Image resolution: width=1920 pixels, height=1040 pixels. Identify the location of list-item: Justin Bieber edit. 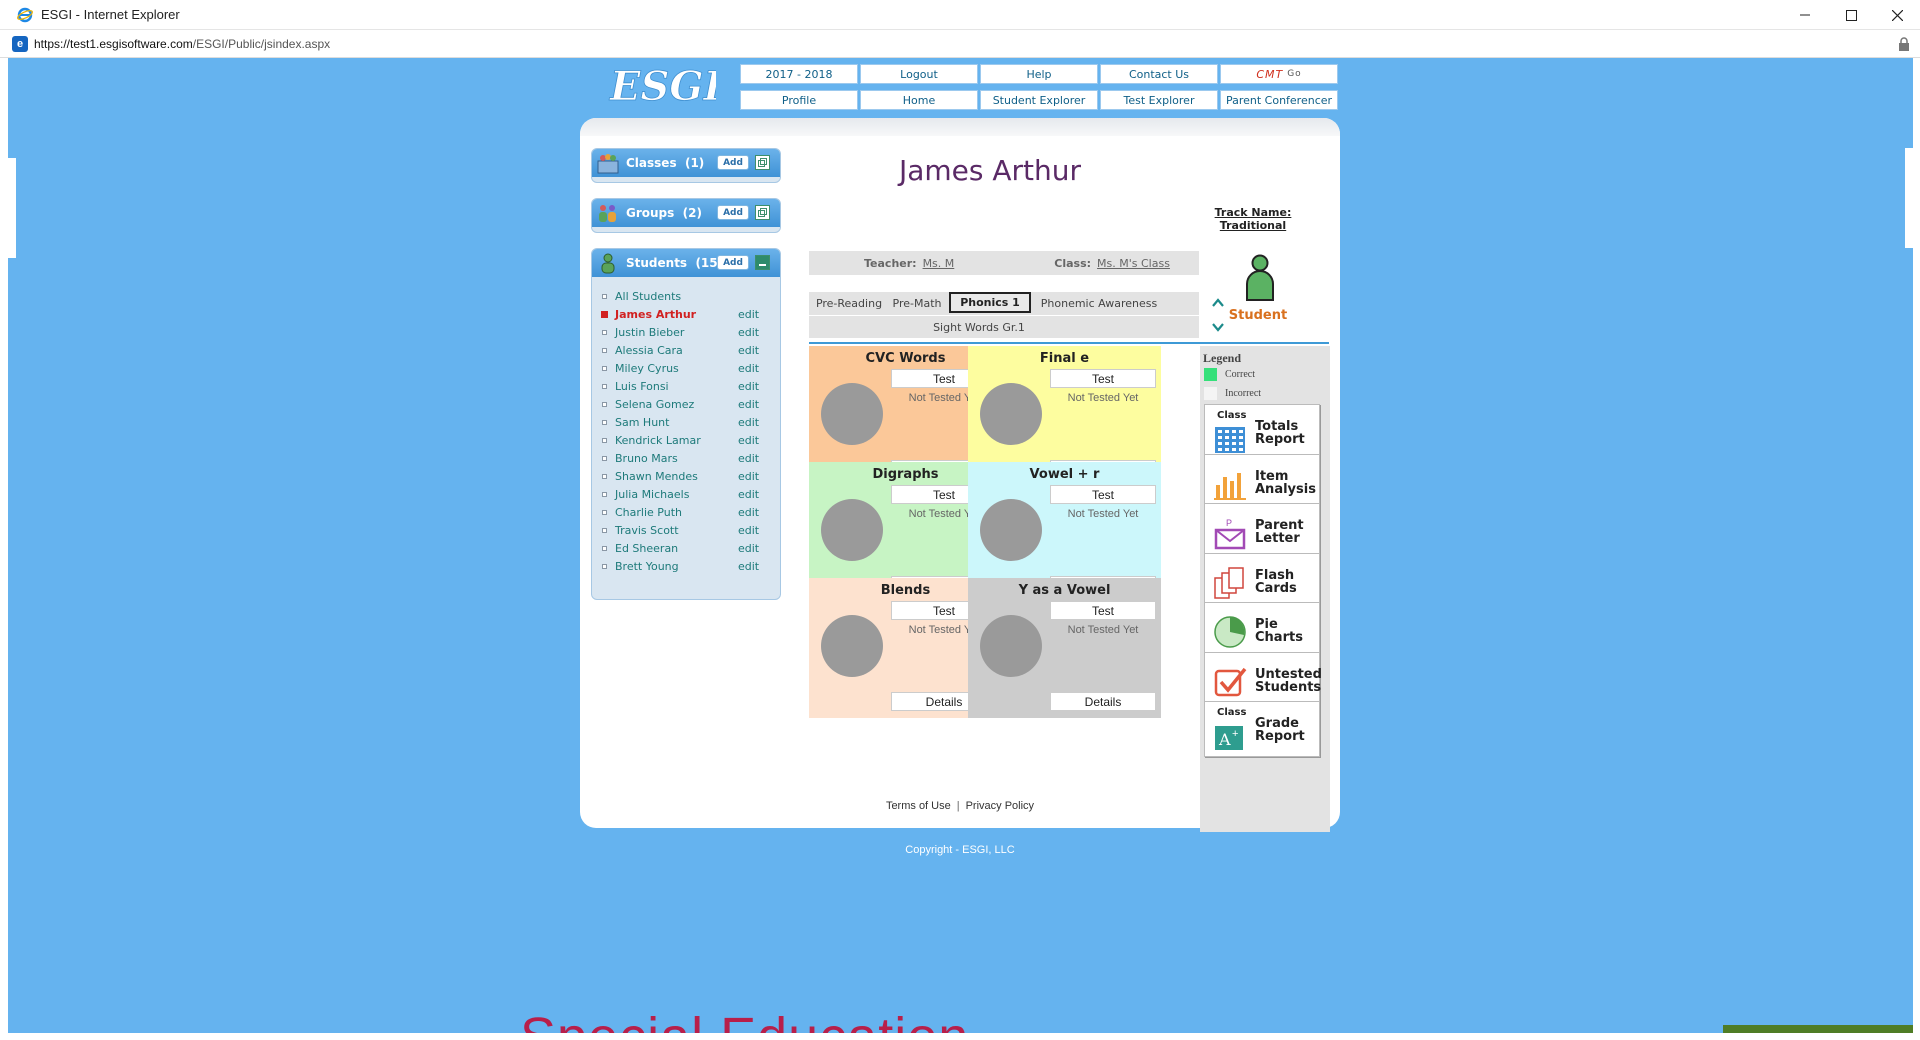
(686, 332).